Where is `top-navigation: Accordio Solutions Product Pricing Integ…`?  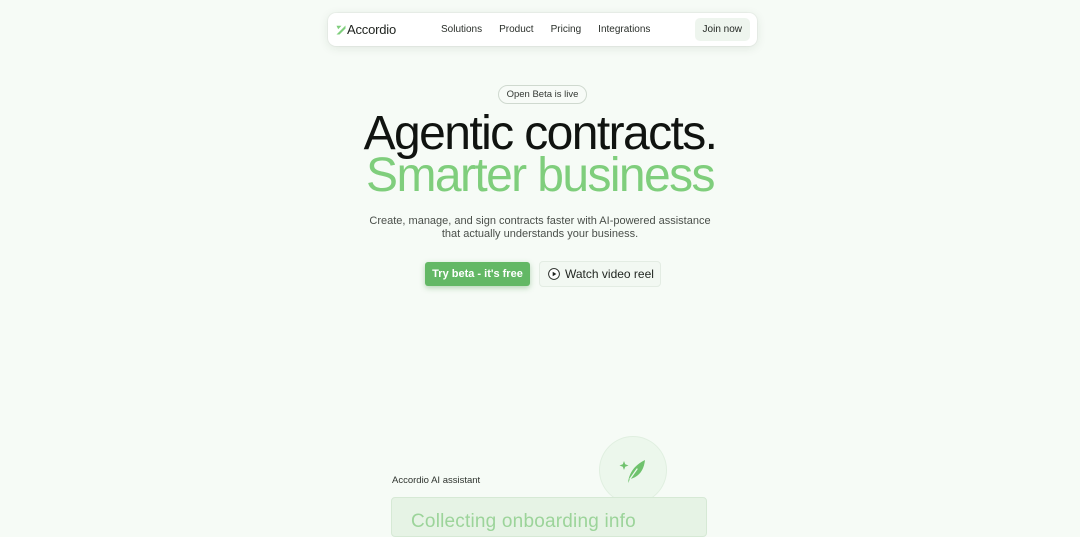 top-navigation: Accordio Solutions Product Pricing Integ… is located at coordinates (542, 29).